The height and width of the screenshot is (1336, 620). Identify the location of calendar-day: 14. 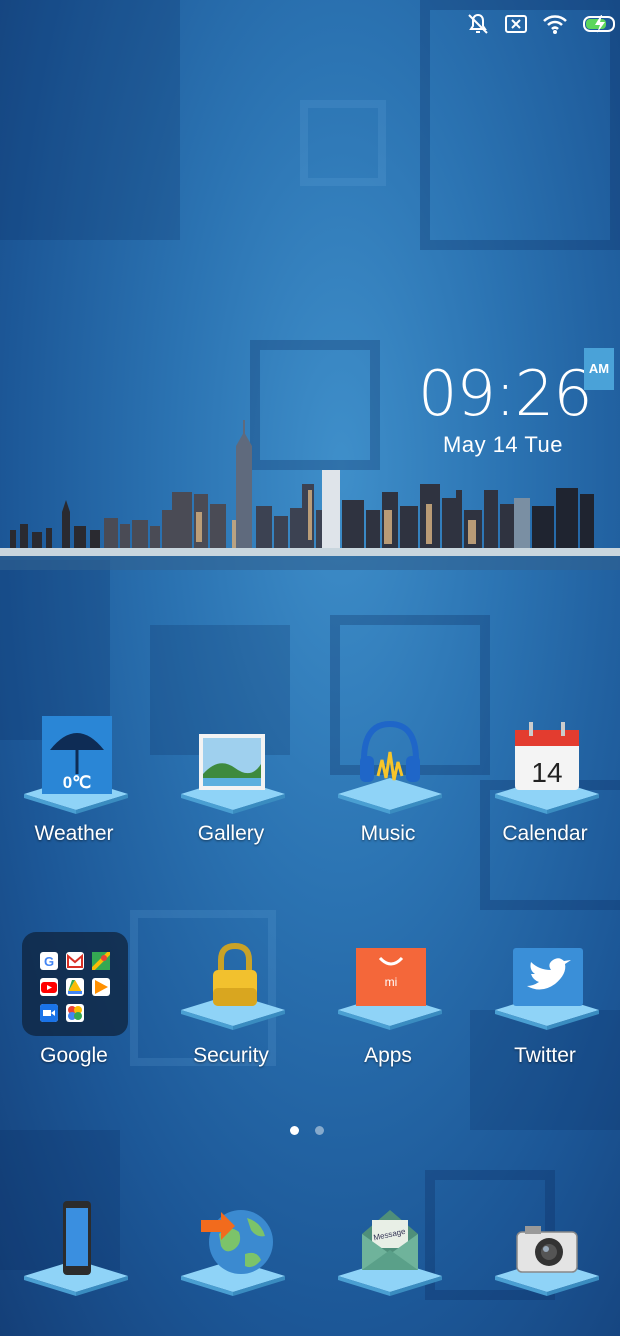
(546, 772).